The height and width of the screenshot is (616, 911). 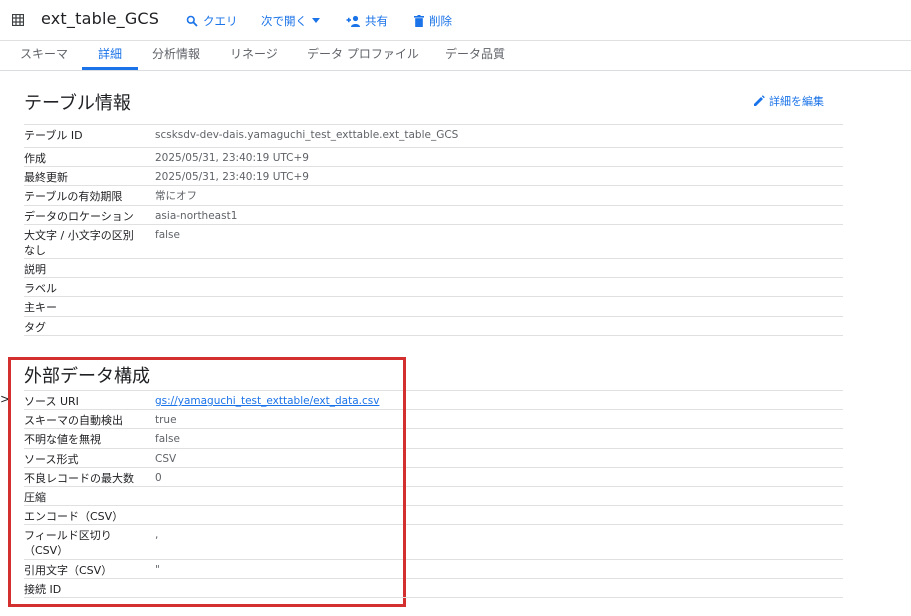 I want to click on ignore-unknown-values-value: false, so click(x=167, y=439).